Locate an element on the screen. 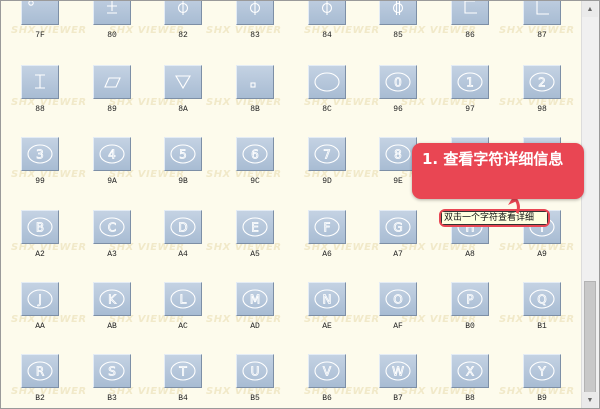  character-cell: Q B1 is located at coordinates (544, 309).